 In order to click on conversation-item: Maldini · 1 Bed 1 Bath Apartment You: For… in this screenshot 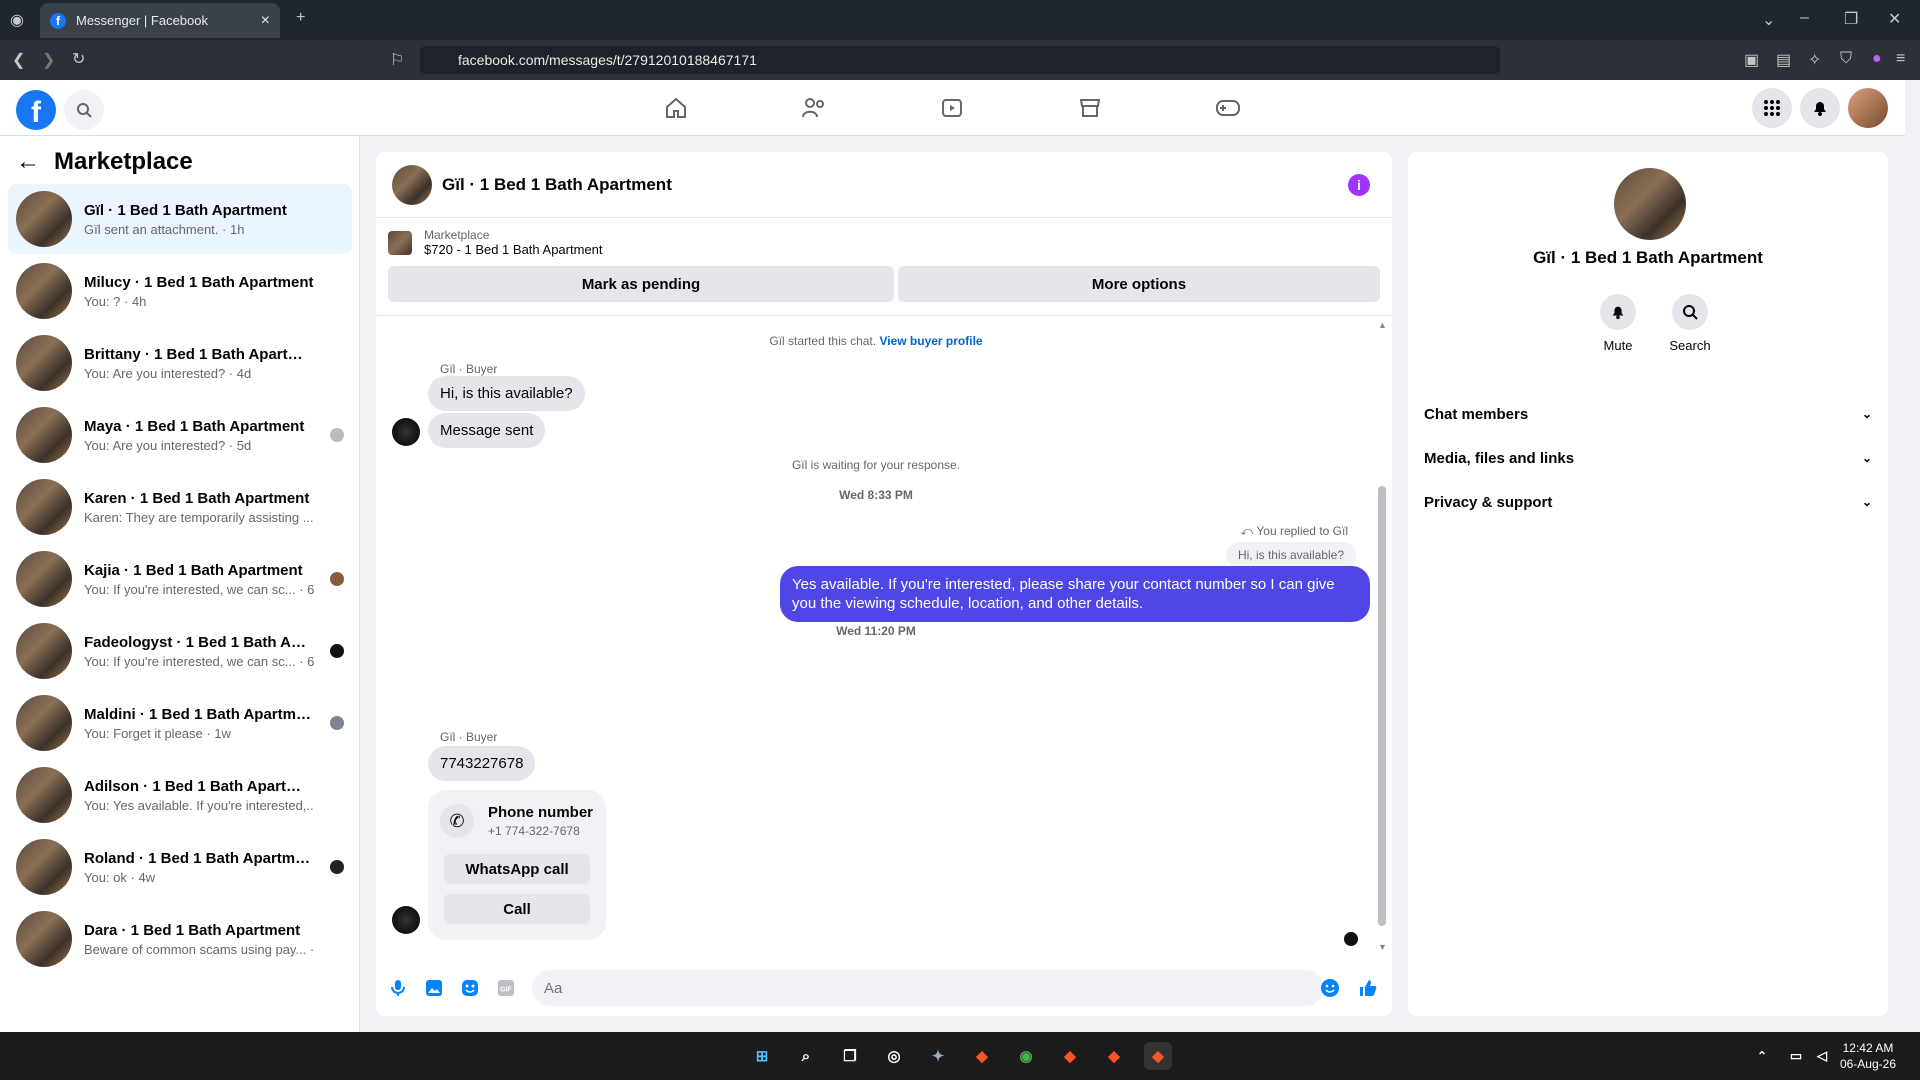, I will do `click(180, 723)`.